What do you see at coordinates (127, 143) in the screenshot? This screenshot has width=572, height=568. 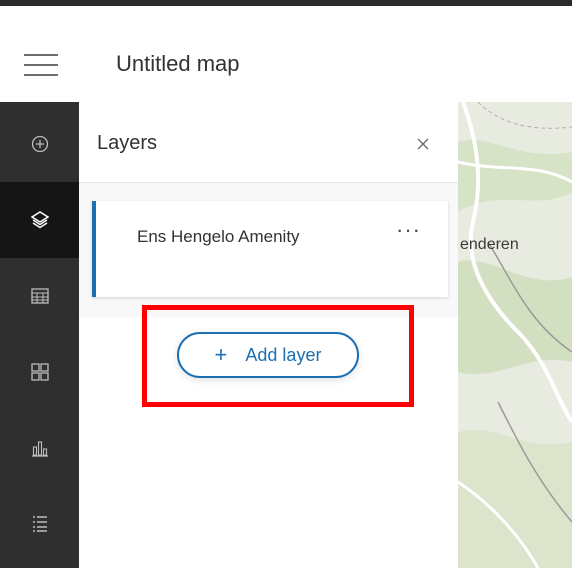 I see `panel-title: Layers` at bounding box center [127, 143].